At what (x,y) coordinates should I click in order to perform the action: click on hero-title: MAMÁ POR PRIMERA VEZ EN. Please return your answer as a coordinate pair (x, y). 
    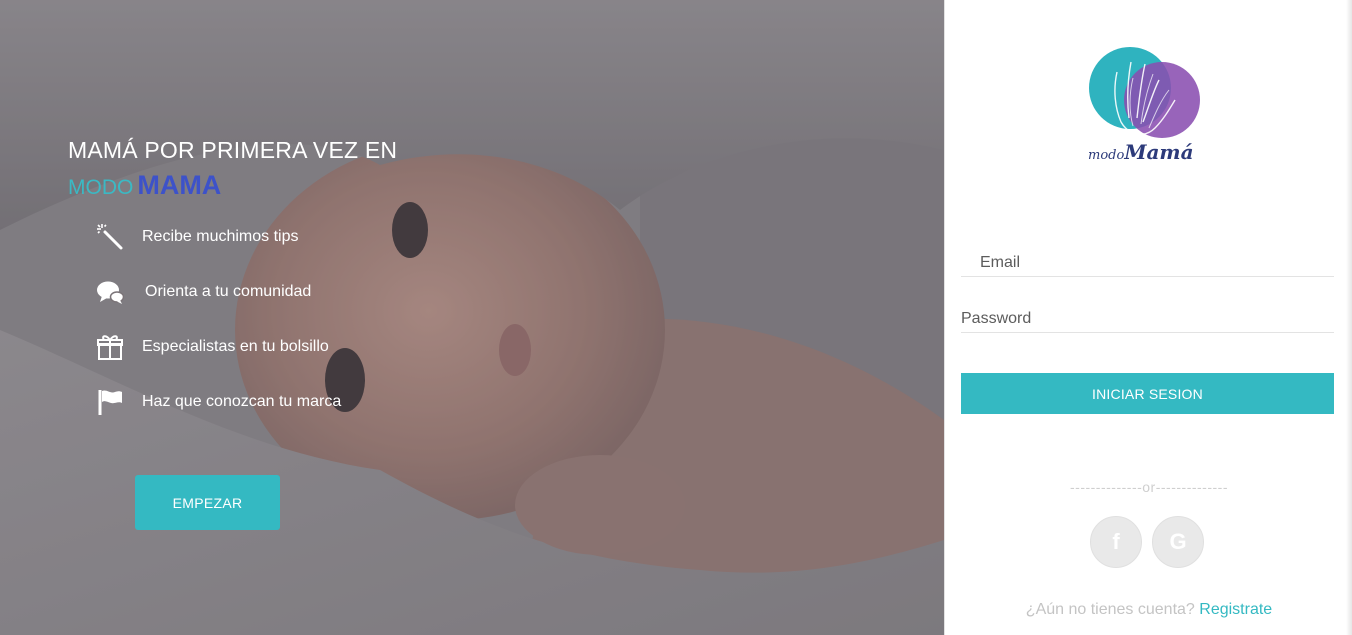
    Looking at the image, I should click on (233, 150).